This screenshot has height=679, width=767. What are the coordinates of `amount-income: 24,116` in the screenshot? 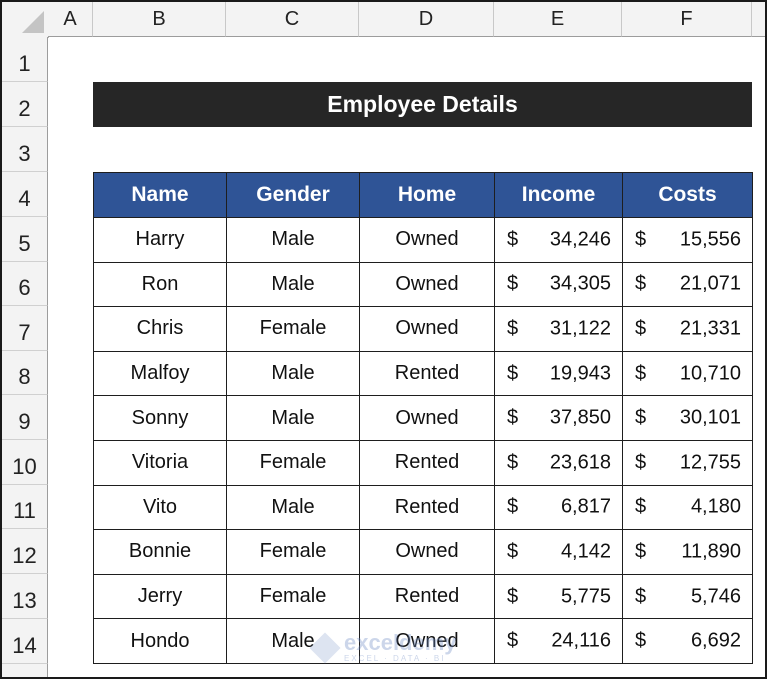 It's located at (581, 640).